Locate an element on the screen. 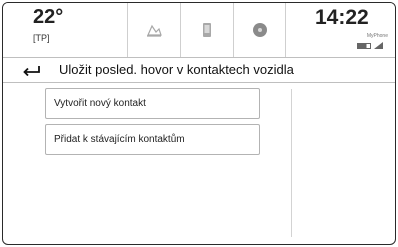 This screenshot has width=398, height=247. create-new-contact-button: Vytvořit nový kontakt is located at coordinates (152, 103).